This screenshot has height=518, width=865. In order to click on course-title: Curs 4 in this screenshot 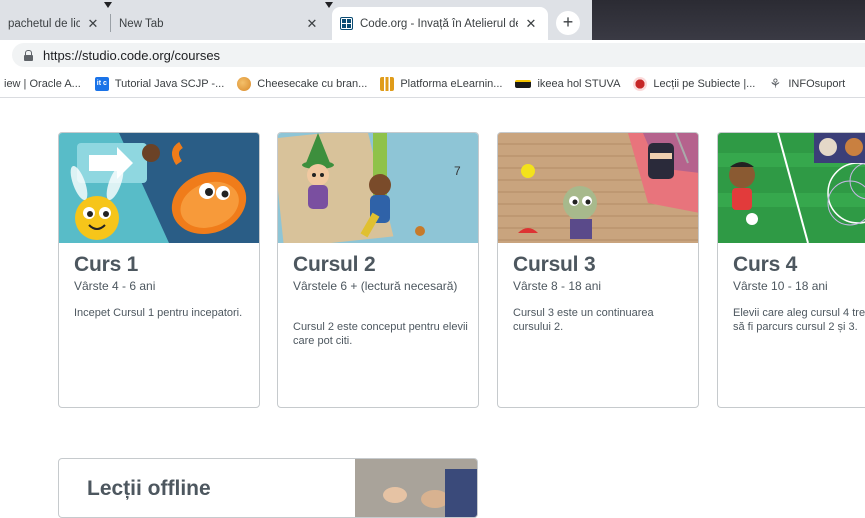, I will do `click(765, 265)`.